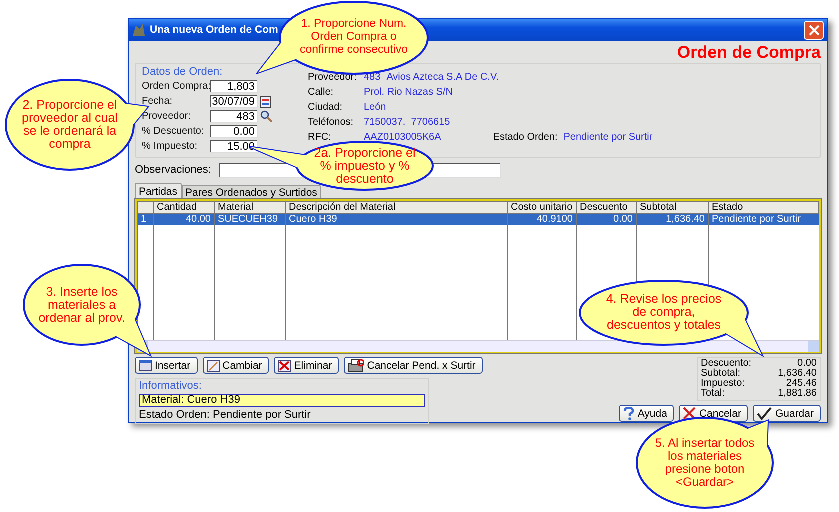  I want to click on table-cell: Pendiente por Surtir, so click(763, 219).